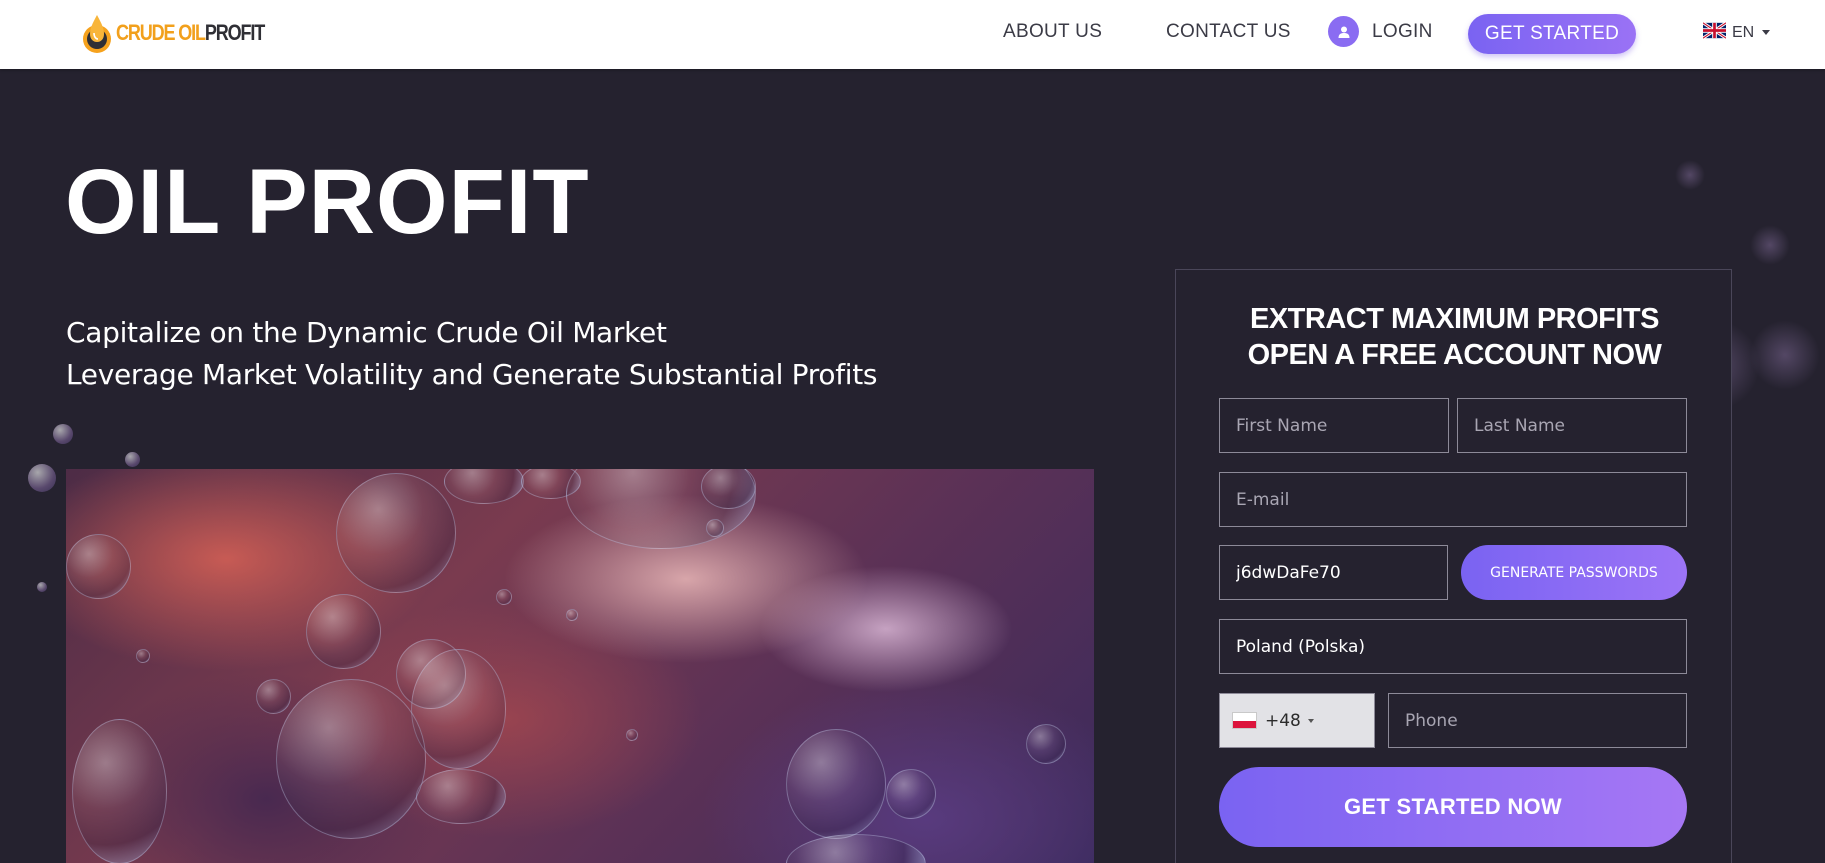 This screenshot has width=1825, height=863. I want to click on login-link: LOGIN, so click(1380, 31).